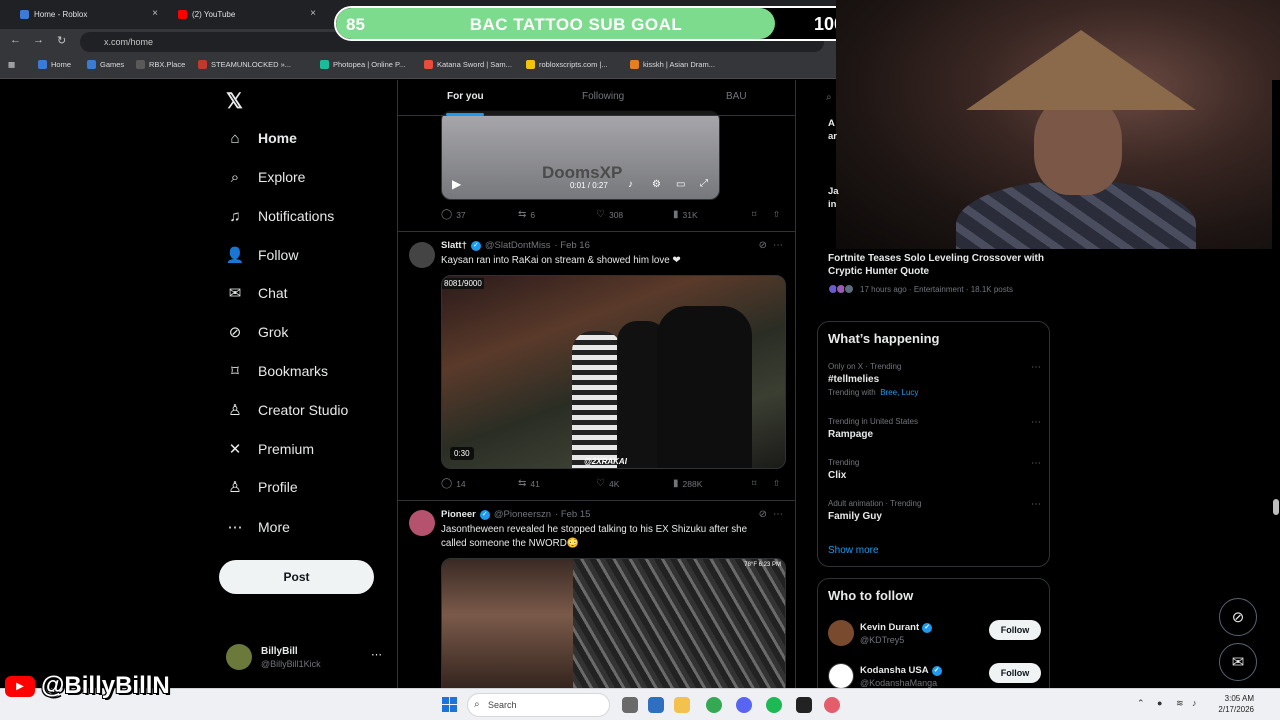 This screenshot has width=1280, height=720. What do you see at coordinates (258, 527) in the screenshot?
I see `nav-more: ⋯ More` at bounding box center [258, 527].